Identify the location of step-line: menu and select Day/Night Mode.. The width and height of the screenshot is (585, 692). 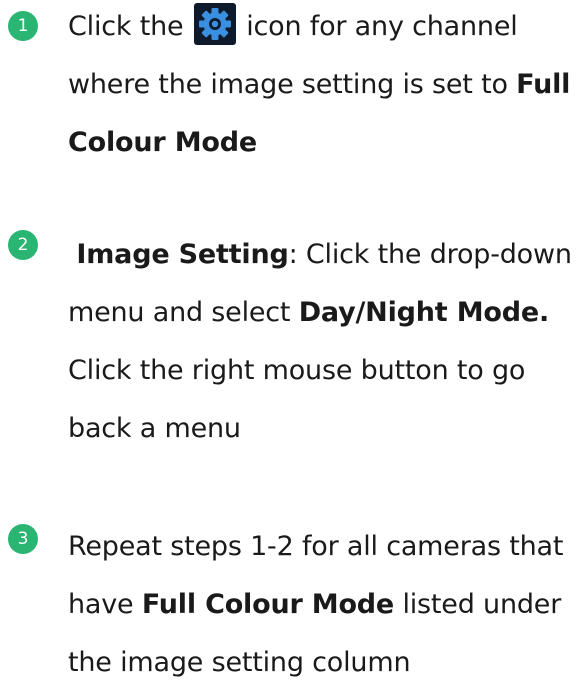
(325, 313).